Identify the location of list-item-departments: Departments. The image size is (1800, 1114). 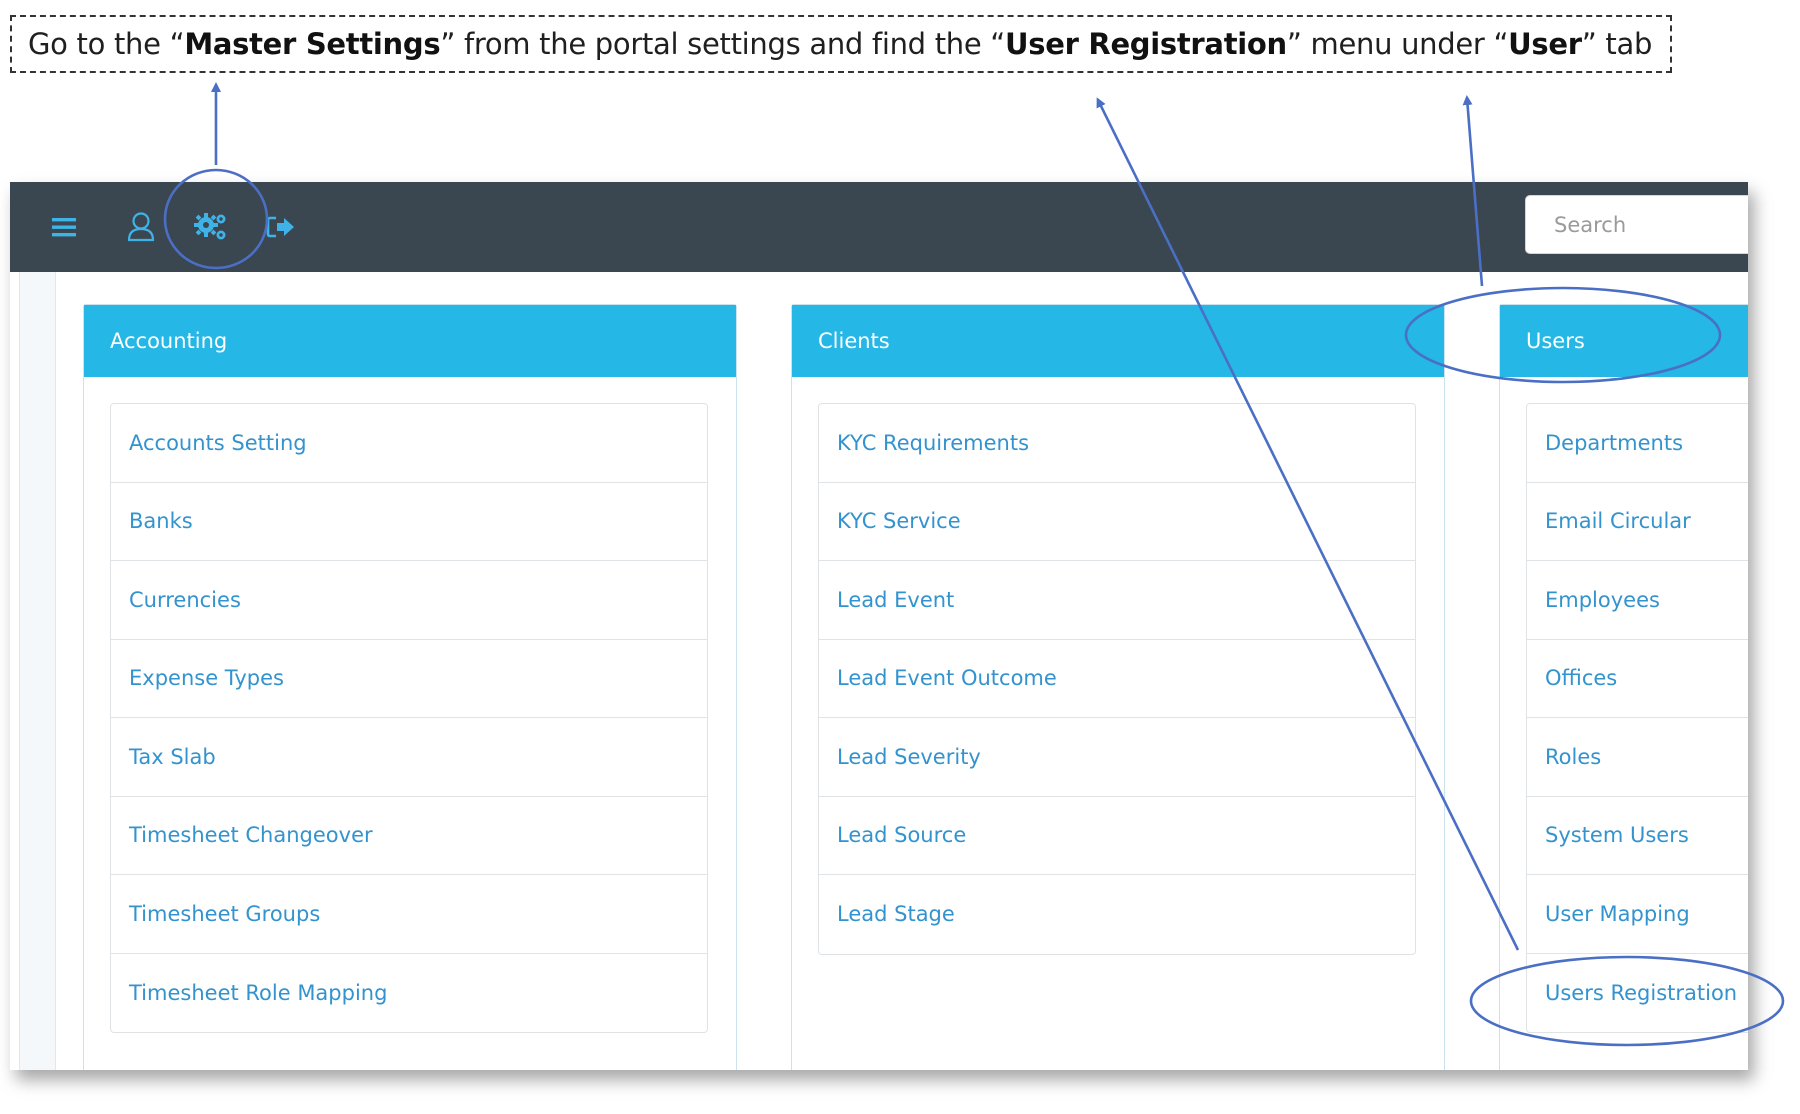
(1637, 443).